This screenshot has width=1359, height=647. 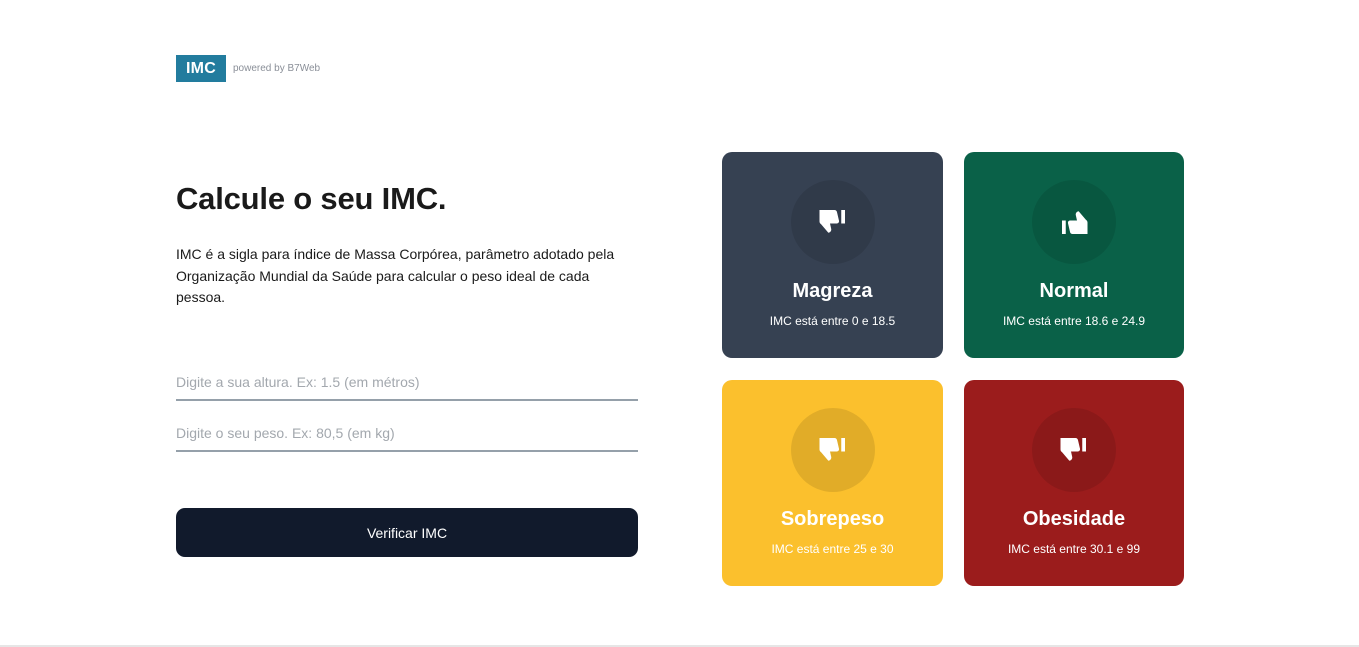 I want to click on card-title: Magreza, so click(x=832, y=291).